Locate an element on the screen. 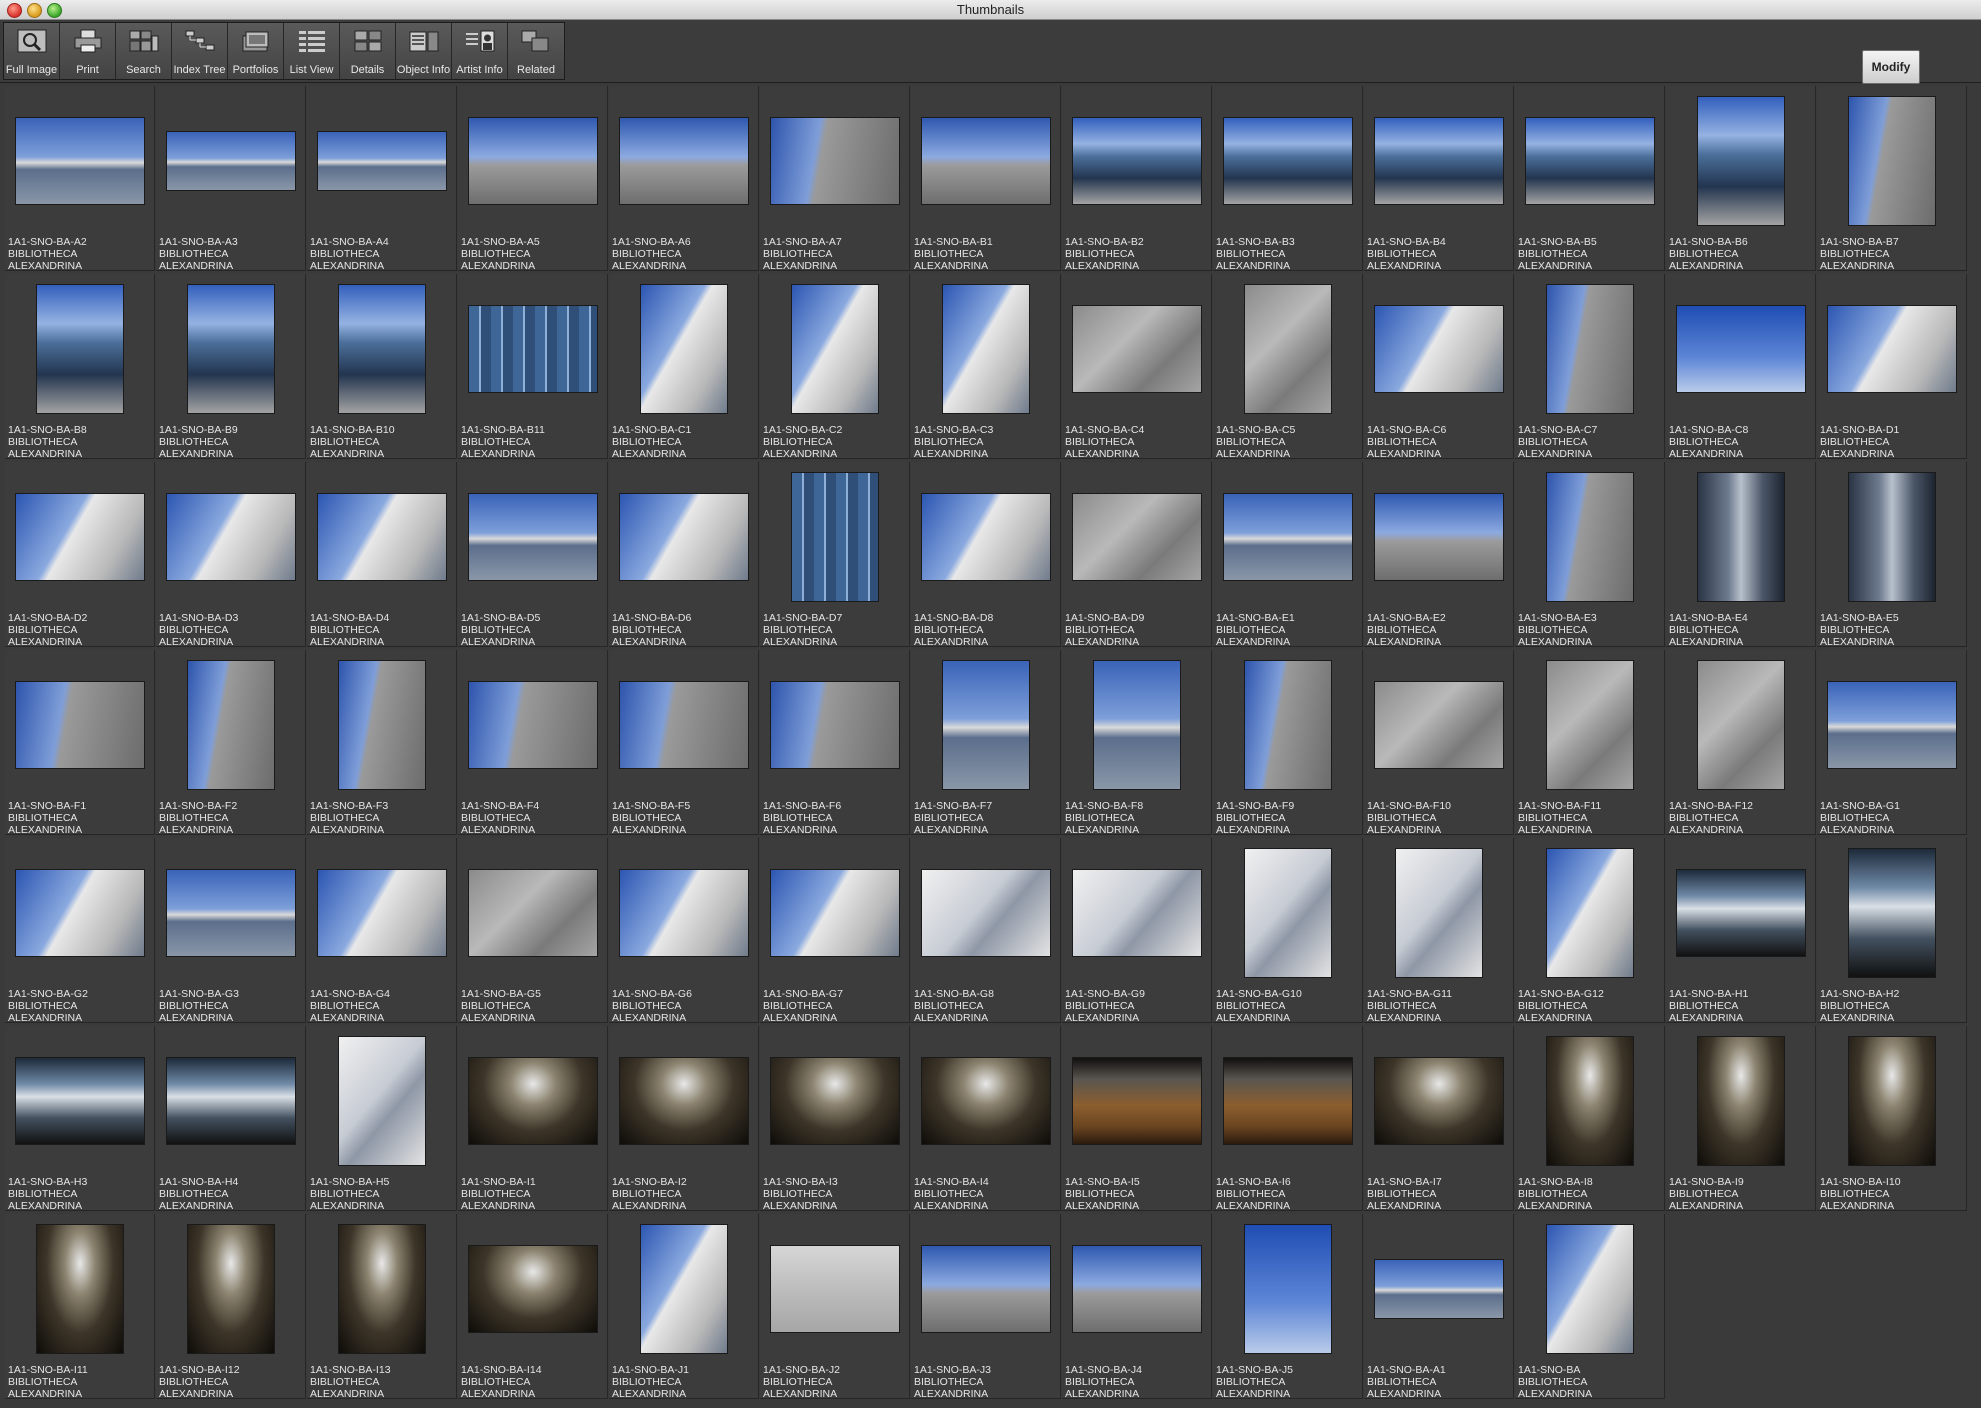 The width and height of the screenshot is (1981, 1408). thumbnail-cell: 1A1-SNO-BA-I7 BIBLIOTHECA ALEXANDRINA is located at coordinates (1439, 1119).